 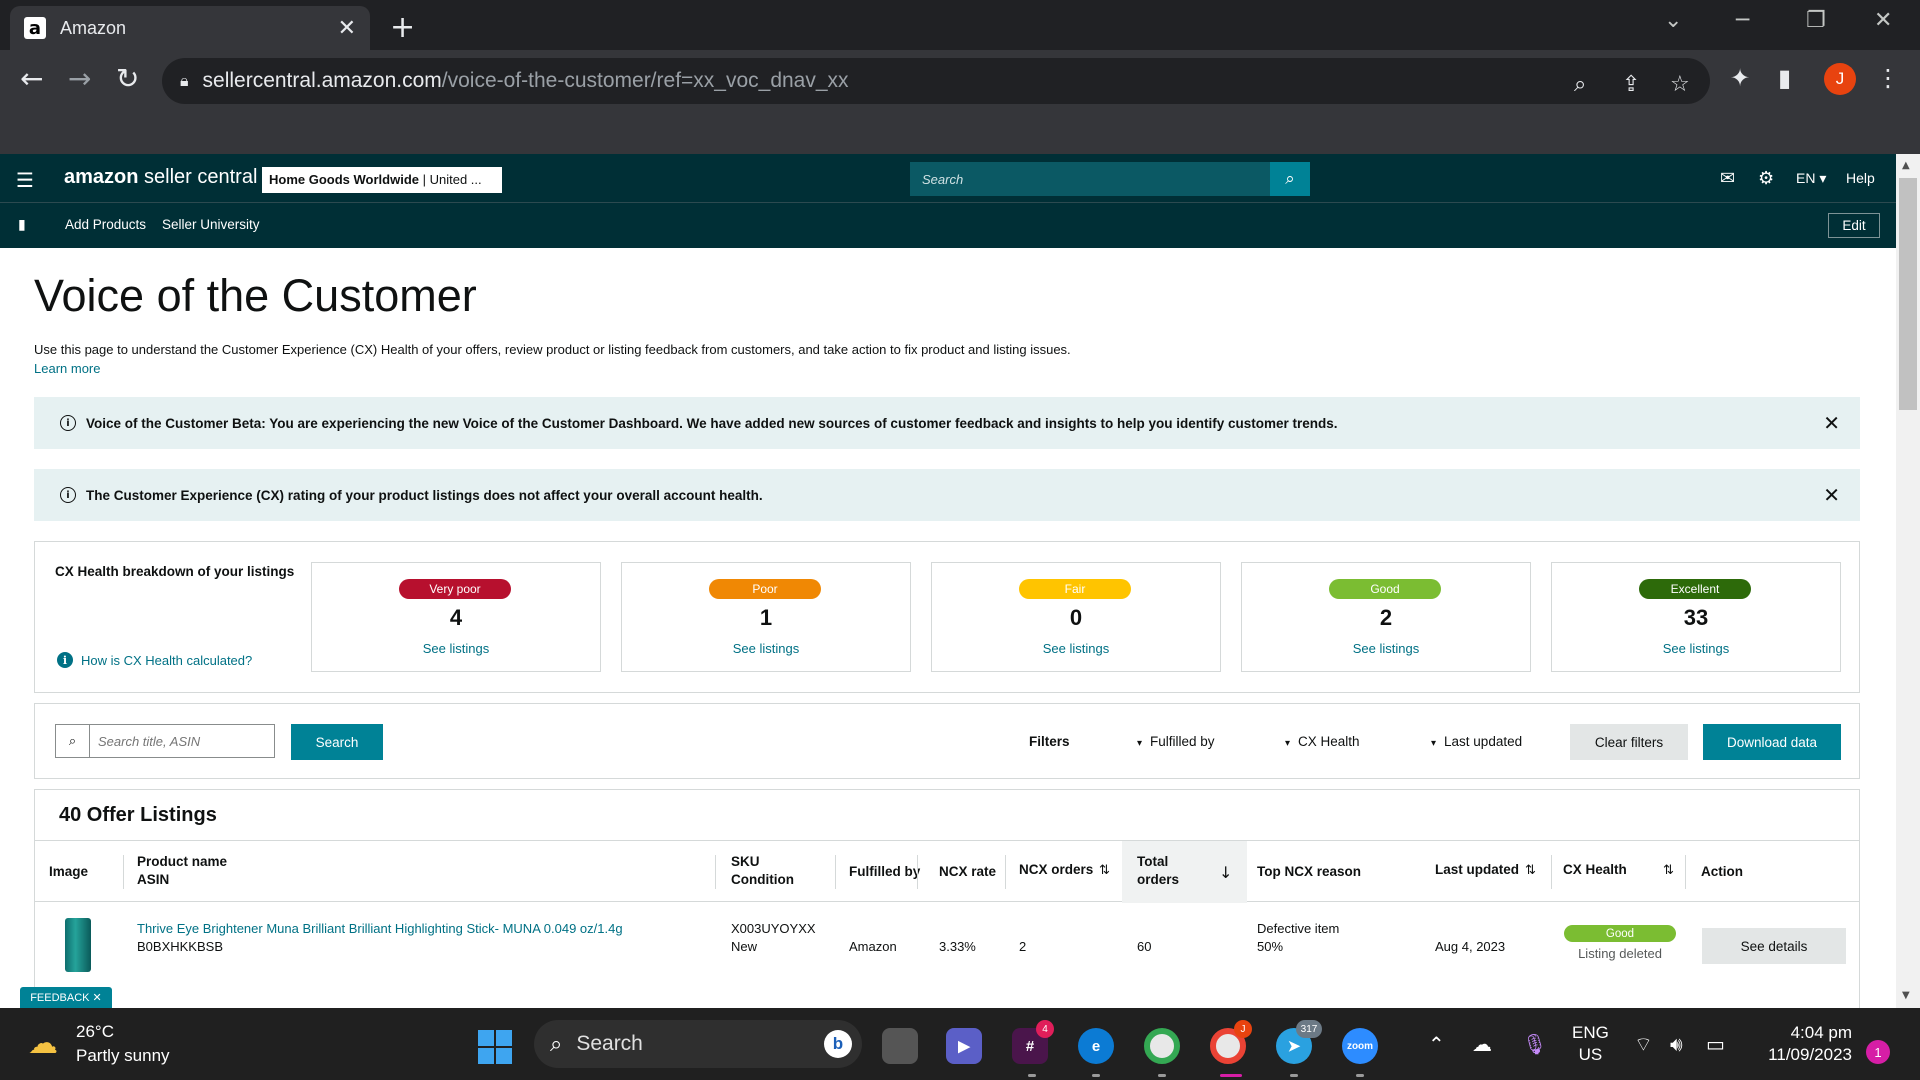 What do you see at coordinates (1906, 995) in the screenshot?
I see `scroll-down-icon: ▼` at bounding box center [1906, 995].